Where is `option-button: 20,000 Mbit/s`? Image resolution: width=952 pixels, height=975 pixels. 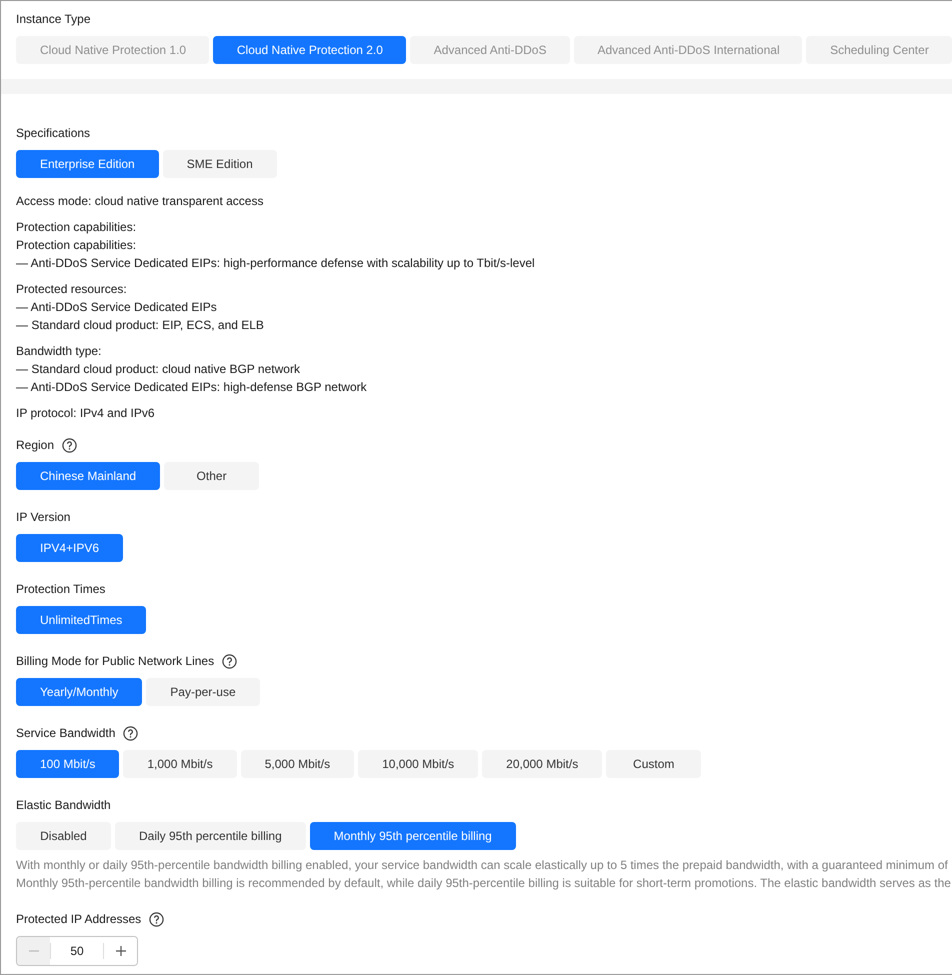 option-button: 20,000 Mbit/s is located at coordinates (542, 764).